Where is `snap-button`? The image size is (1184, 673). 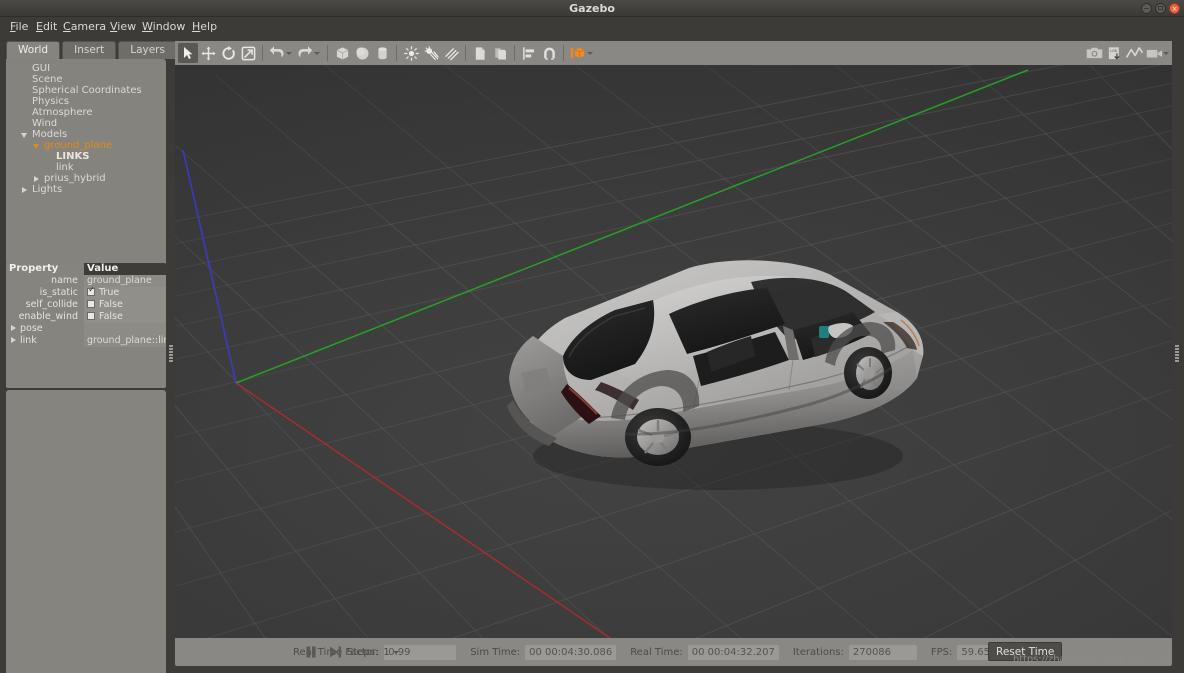
snap-button is located at coordinates (549, 53).